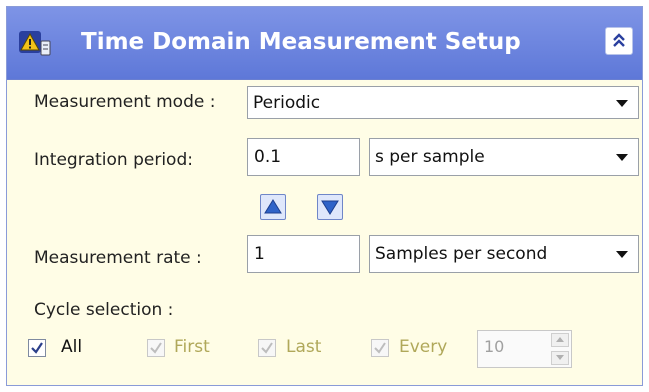 This screenshot has width=649, height=392. I want to click on integration-period-unit-value: s per sample, so click(430, 157).